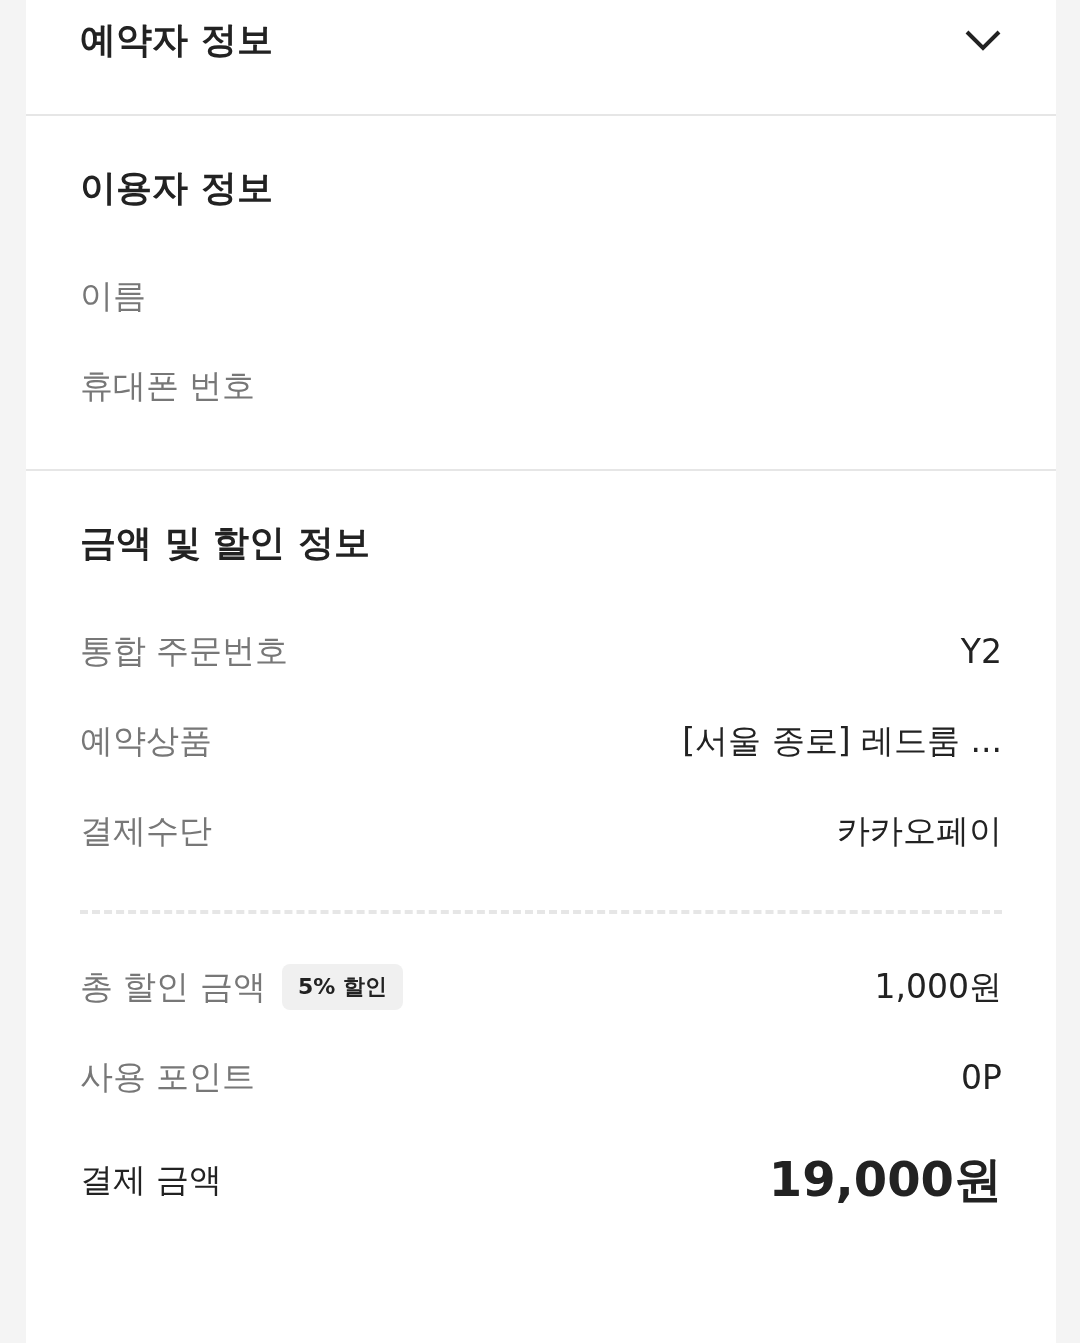 The image size is (1080, 1343). What do you see at coordinates (173, 986) in the screenshot?
I see `field-label: 총 할인 금액` at bounding box center [173, 986].